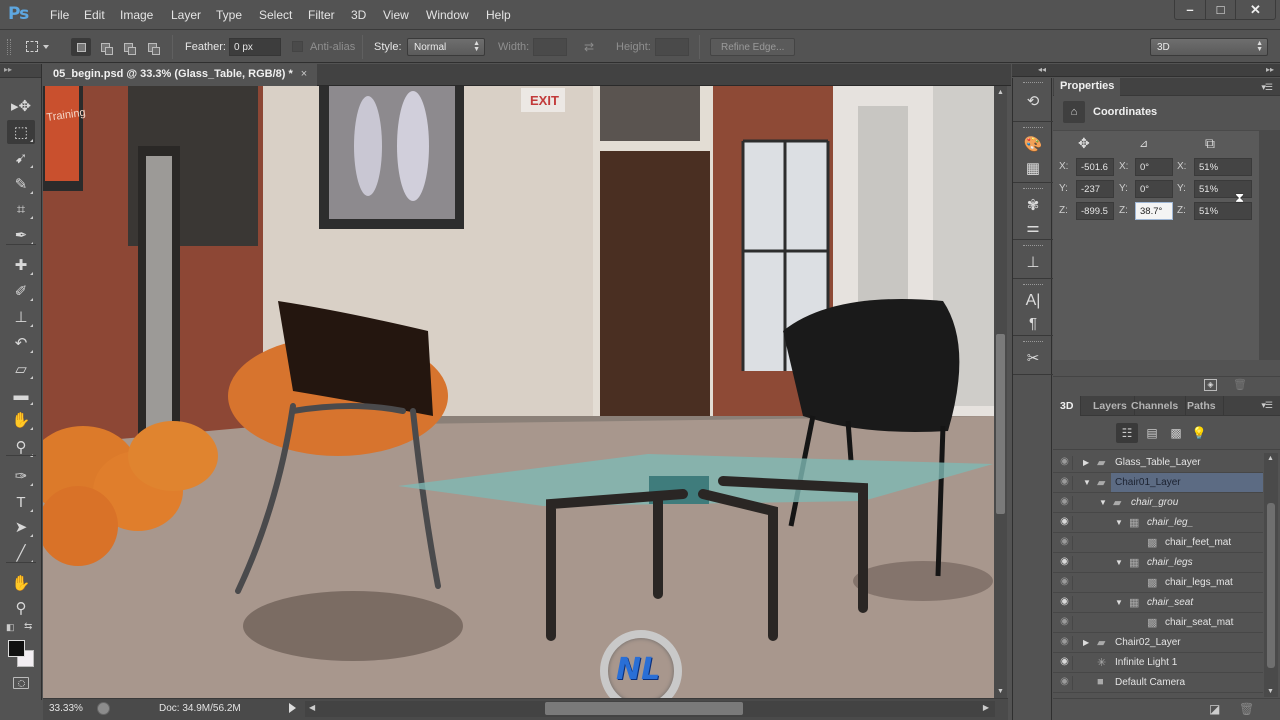 Image resolution: width=1280 pixels, height=720 pixels. Describe the element at coordinates (321, 15) in the screenshot. I see `menu-filter: Filter` at that location.